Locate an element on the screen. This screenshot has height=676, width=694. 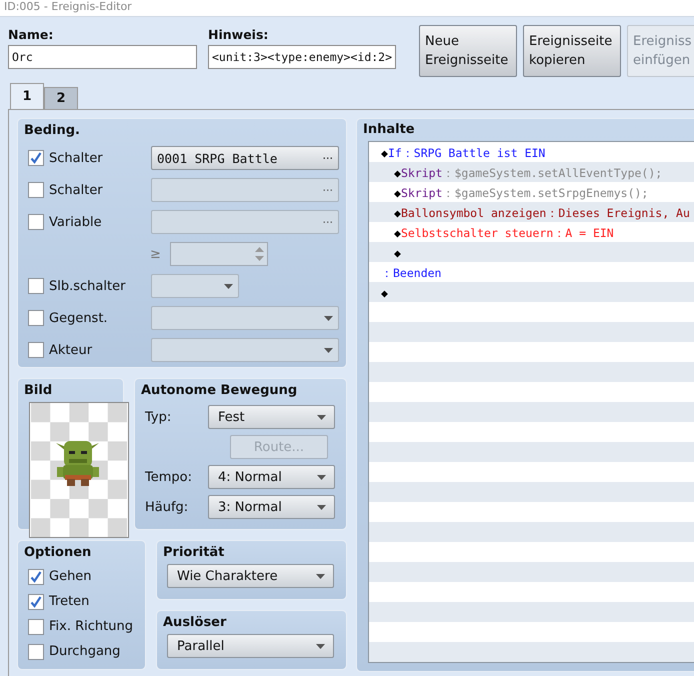
group-title: Priorität is located at coordinates (193, 552).